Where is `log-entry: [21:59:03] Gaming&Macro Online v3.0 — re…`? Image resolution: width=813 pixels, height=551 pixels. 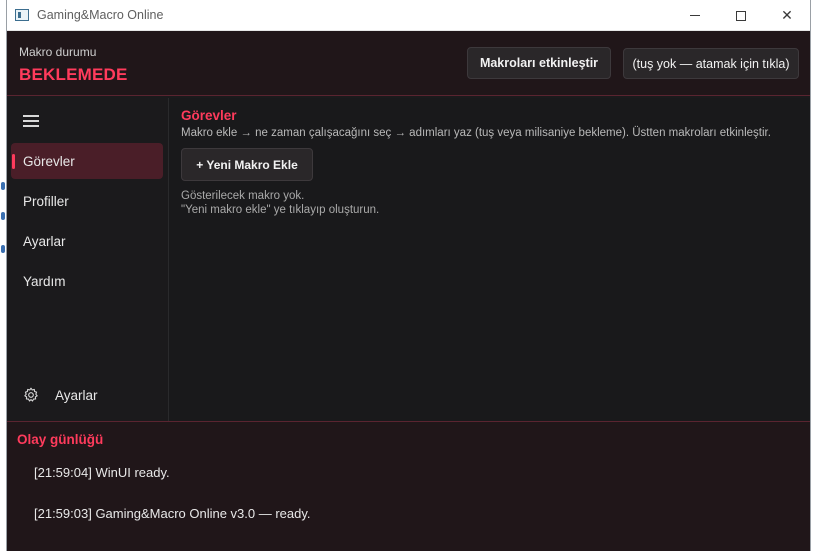 log-entry: [21:59:03] Gaming&Macro Online v3.0 — re… is located at coordinates (172, 513).